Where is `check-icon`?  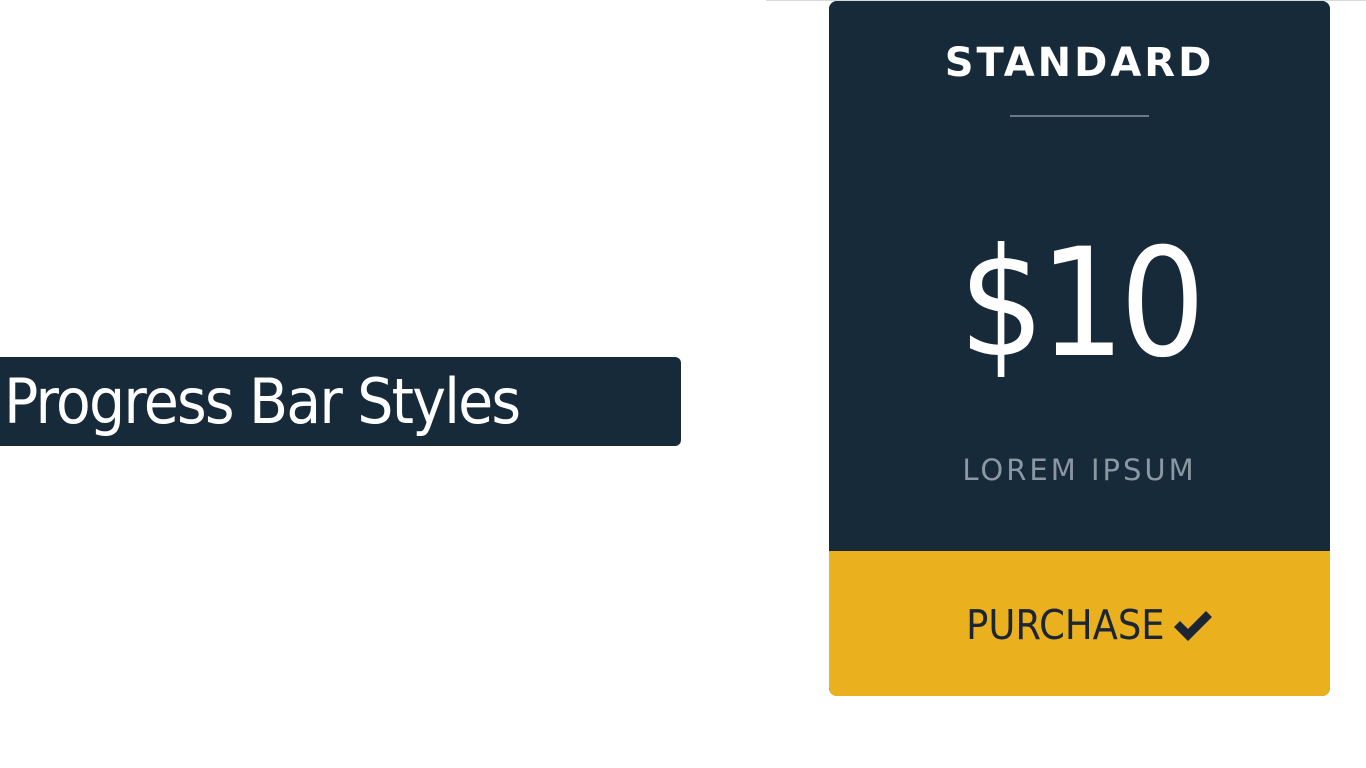 check-icon is located at coordinates (1192, 625).